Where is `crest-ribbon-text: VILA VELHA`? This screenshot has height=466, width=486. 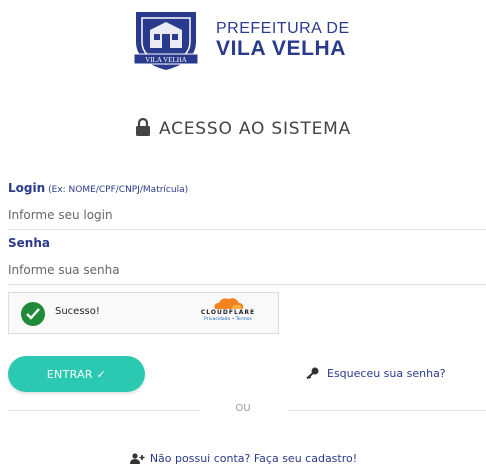 crest-ribbon-text: VILA VELHA is located at coordinates (166, 60).